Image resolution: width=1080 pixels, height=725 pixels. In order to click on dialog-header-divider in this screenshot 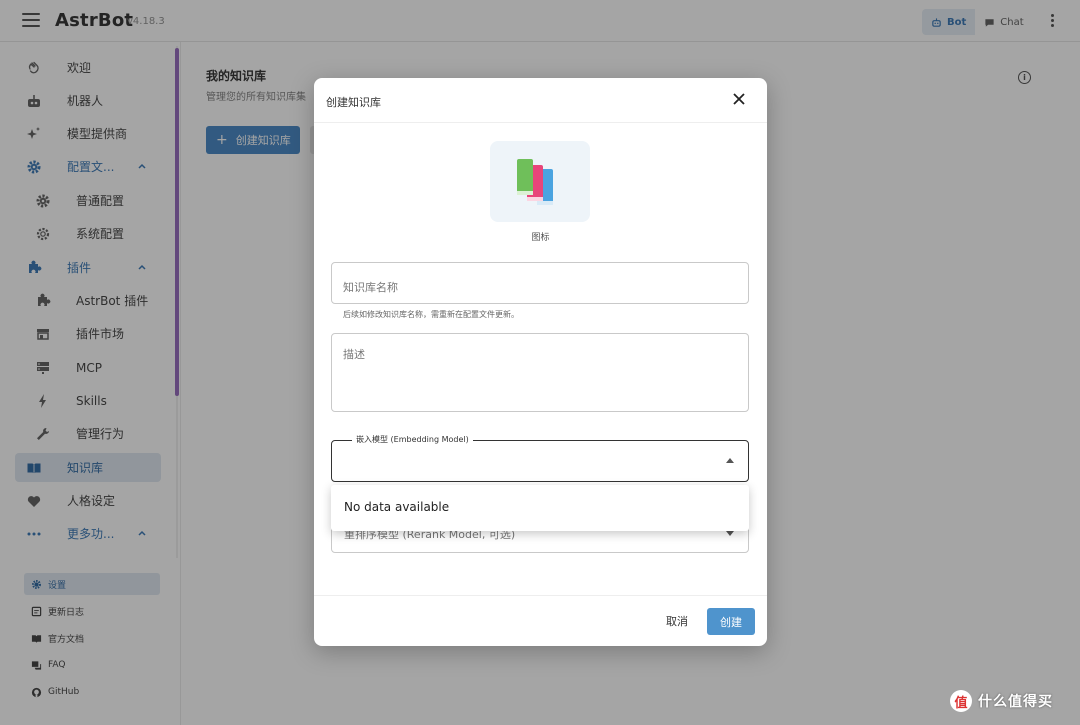, I will do `click(540, 122)`.